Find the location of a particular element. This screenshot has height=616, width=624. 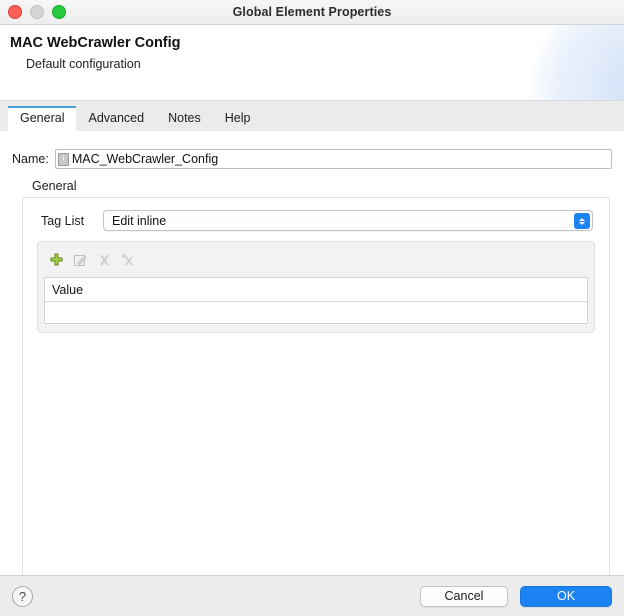

tag-list-select: Edit inline is located at coordinates (348, 220).